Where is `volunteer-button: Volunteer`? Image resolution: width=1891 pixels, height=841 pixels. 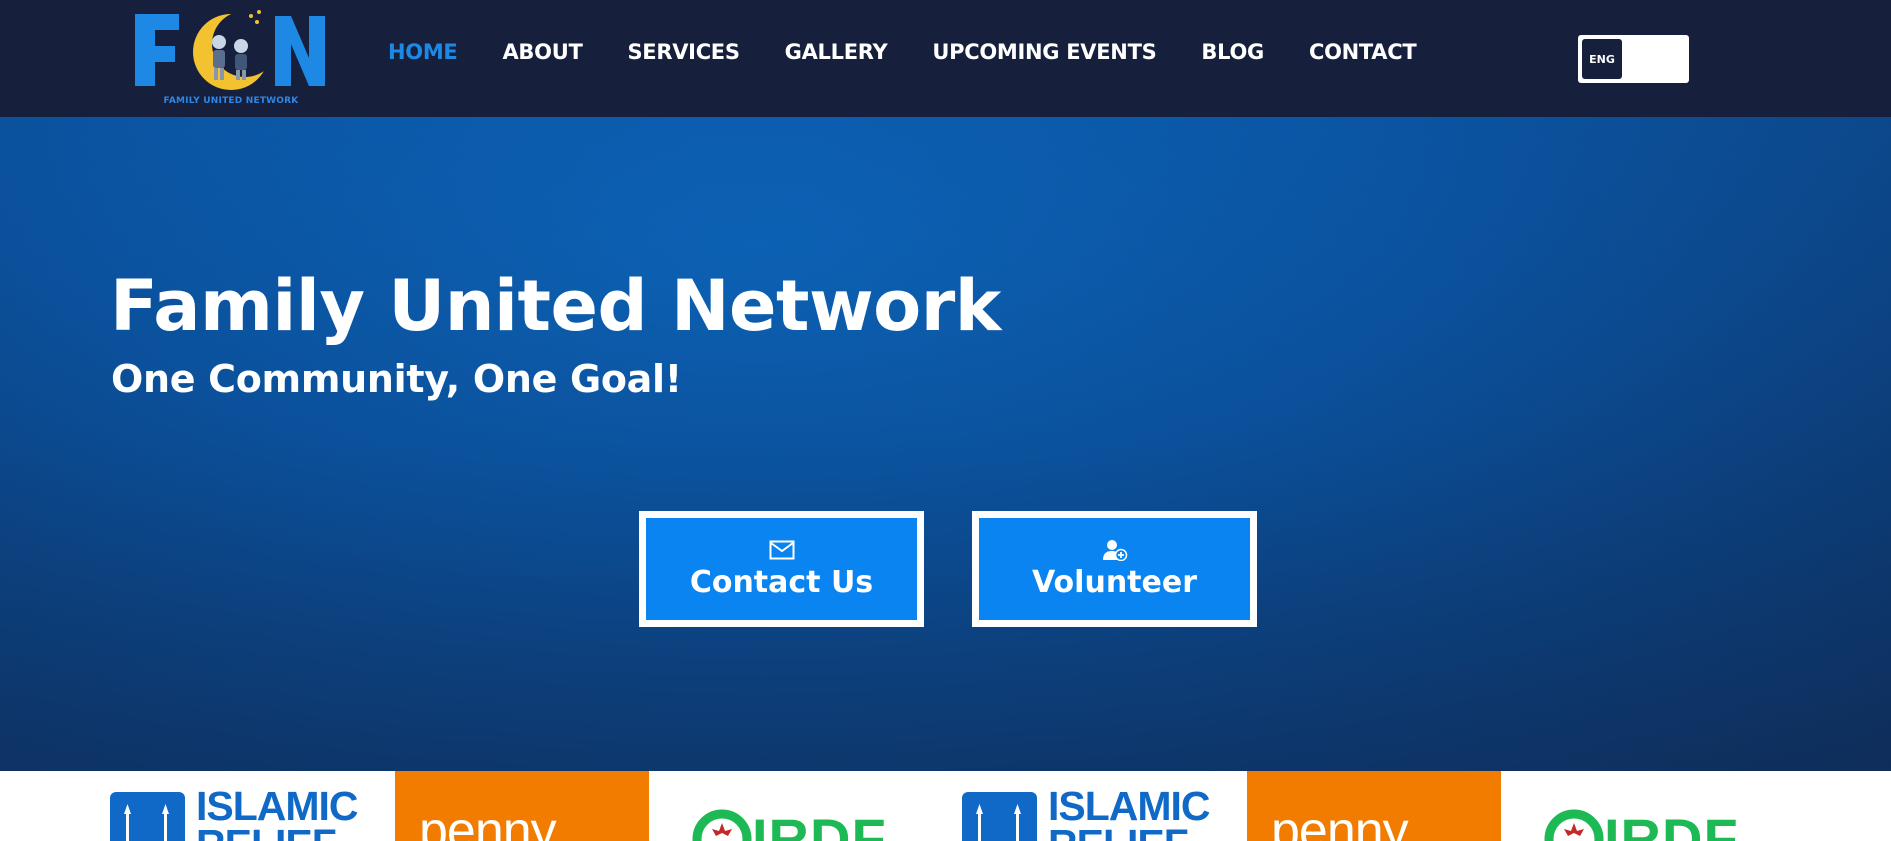
volunteer-button: Volunteer is located at coordinates (1114, 569).